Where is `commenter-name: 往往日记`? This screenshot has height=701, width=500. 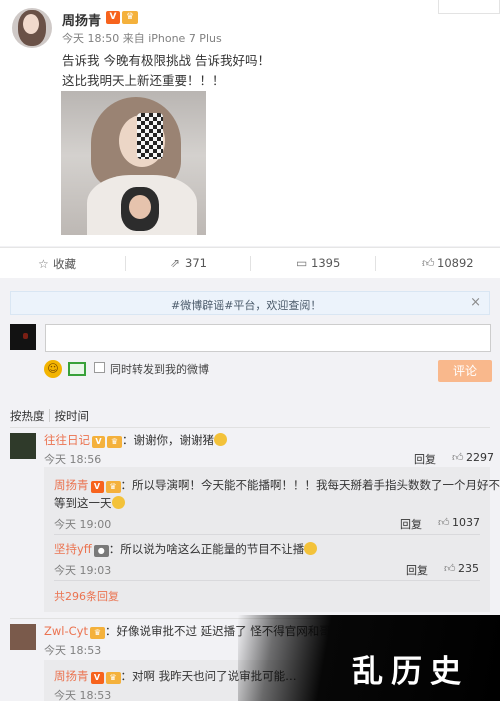
commenter-name: 往往日记 is located at coordinates (67, 440).